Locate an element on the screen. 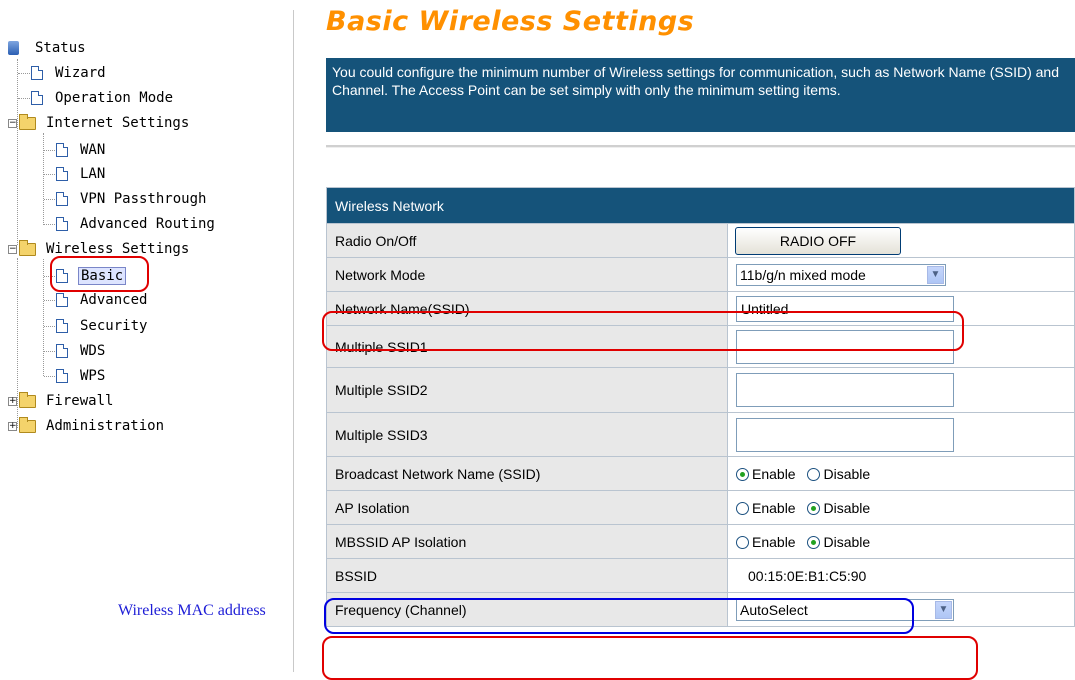  table-row: MBSSID AP Isolation Enable Disable is located at coordinates (700, 541).